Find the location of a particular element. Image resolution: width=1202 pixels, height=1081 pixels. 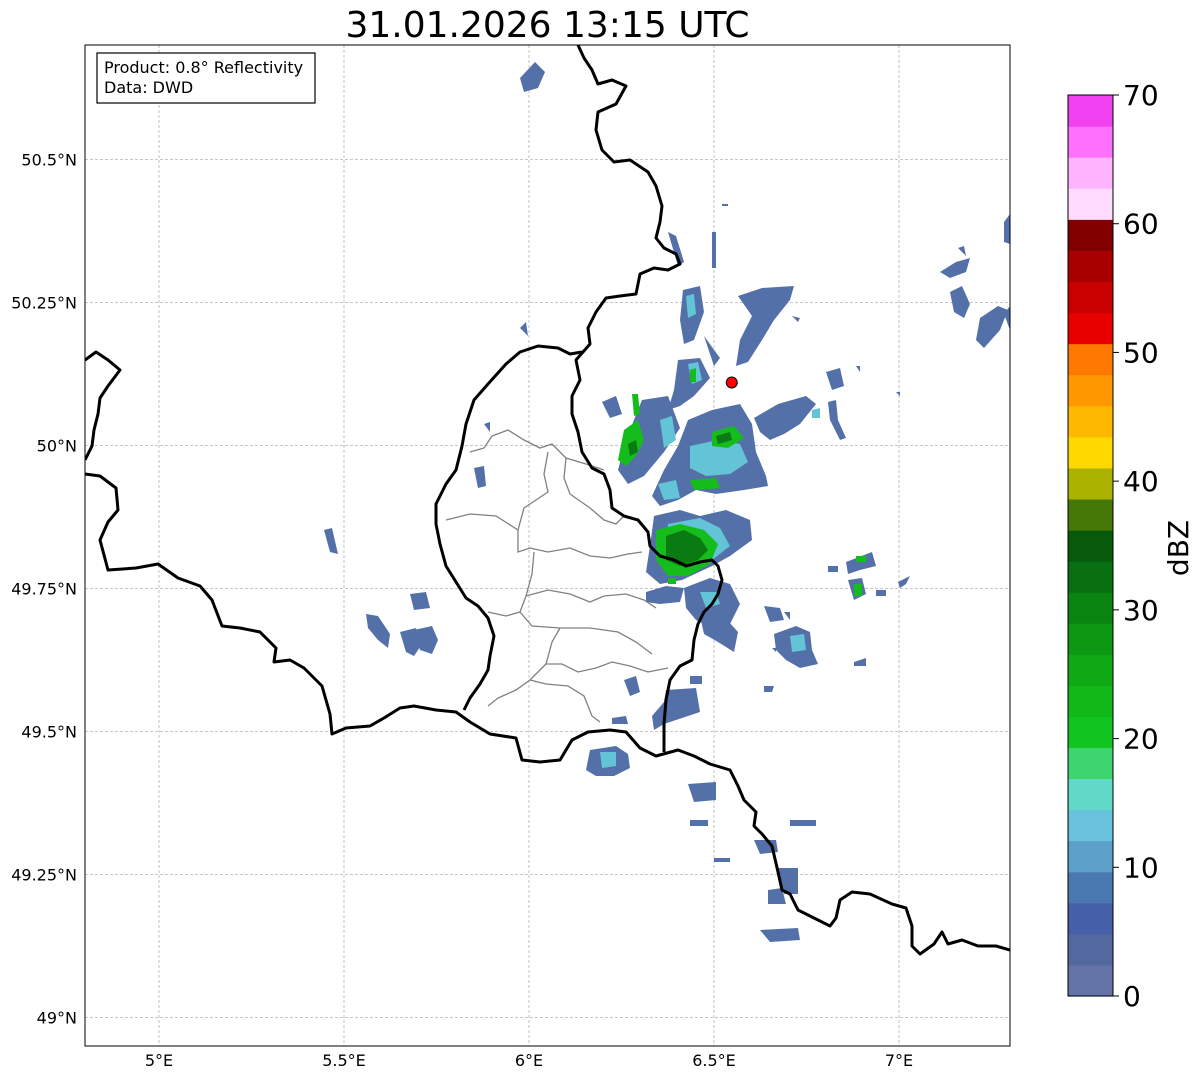

info-data-source-text: Data: DWD is located at coordinates (148, 87).